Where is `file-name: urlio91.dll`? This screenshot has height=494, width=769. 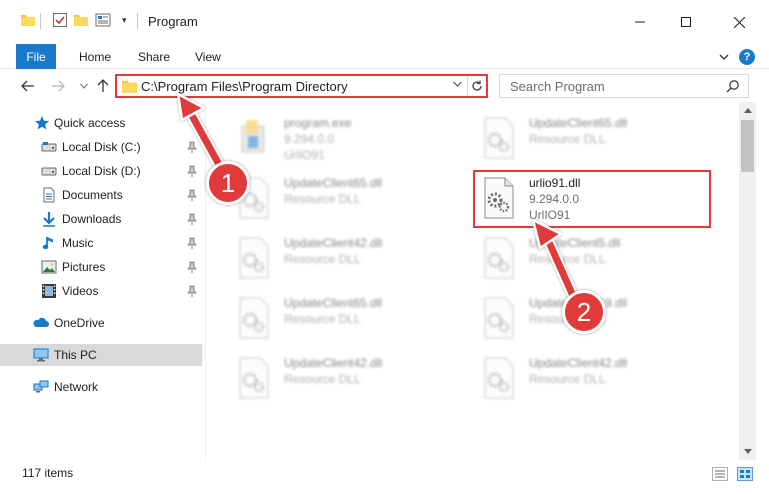 file-name: urlio91.dll is located at coordinates (555, 183).